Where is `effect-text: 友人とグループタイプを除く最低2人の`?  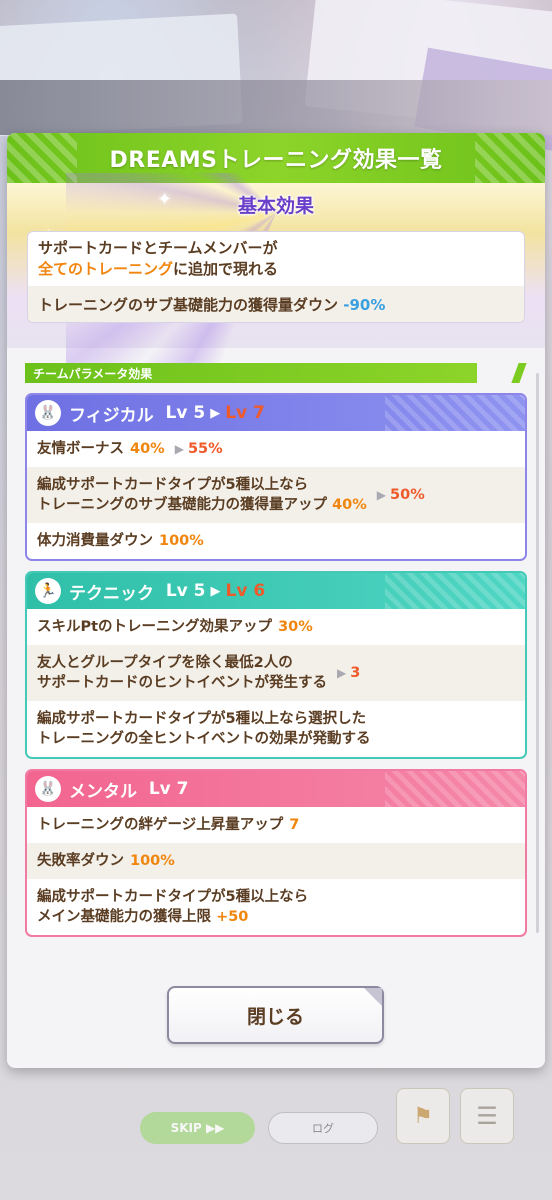
effect-text: 友人とグループタイプを除く最低2人の is located at coordinates (165, 663).